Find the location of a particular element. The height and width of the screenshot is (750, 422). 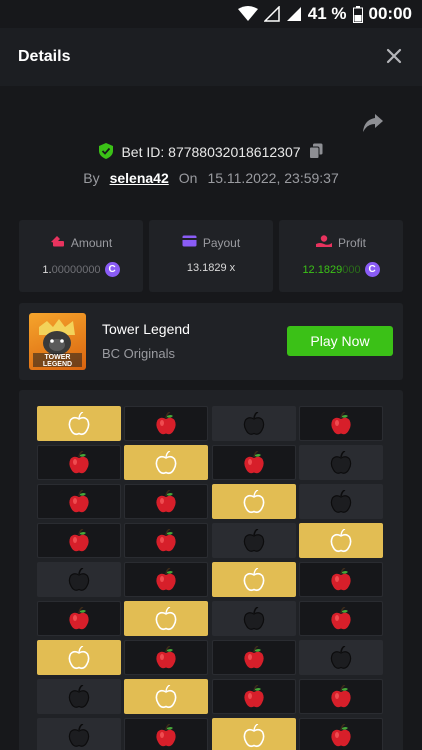

bet-id-row: Bet ID: 87788032018612307 is located at coordinates (211, 152).